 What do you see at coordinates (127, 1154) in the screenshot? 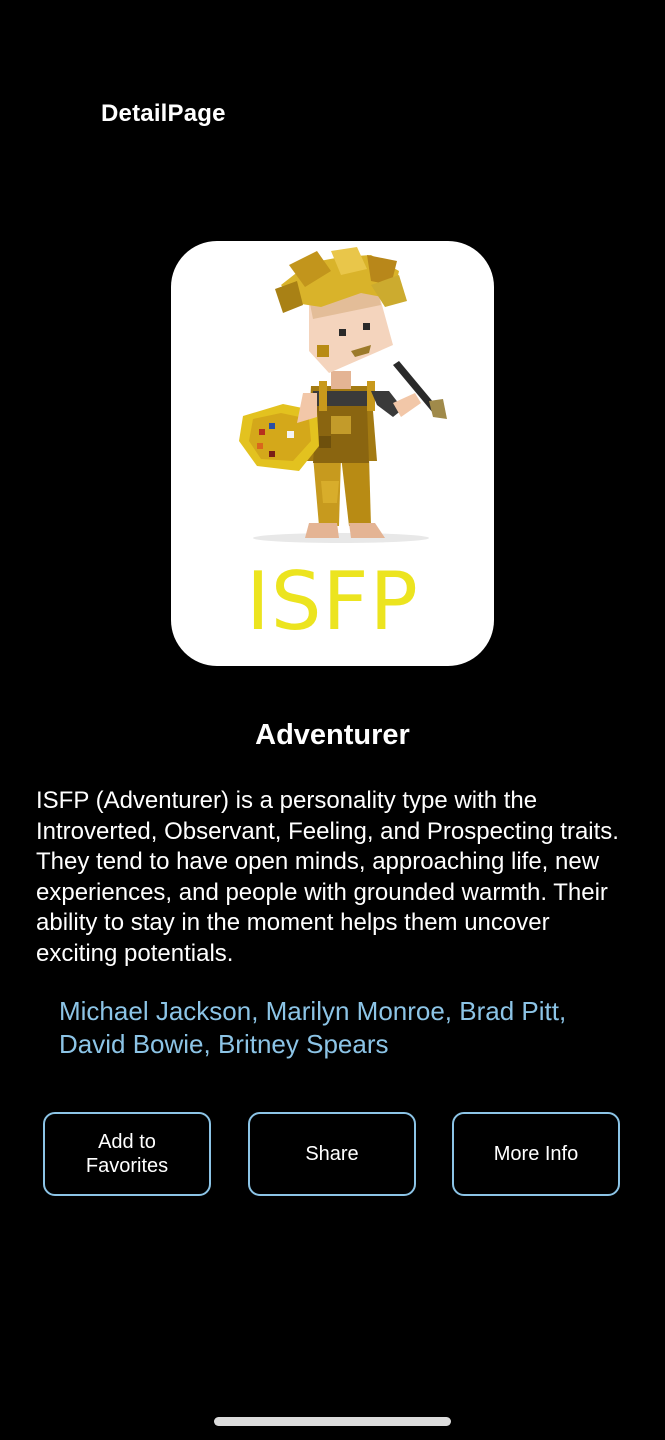
I see `add-to-favorites-button: Add to Favorites` at bounding box center [127, 1154].